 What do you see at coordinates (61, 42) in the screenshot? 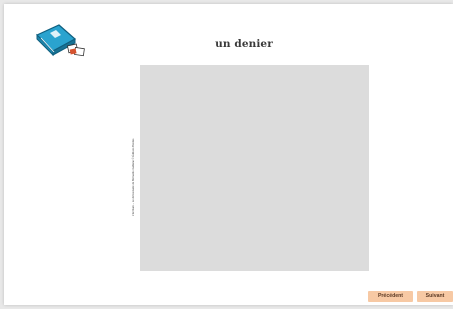
I see `book-logo-icon` at bounding box center [61, 42].